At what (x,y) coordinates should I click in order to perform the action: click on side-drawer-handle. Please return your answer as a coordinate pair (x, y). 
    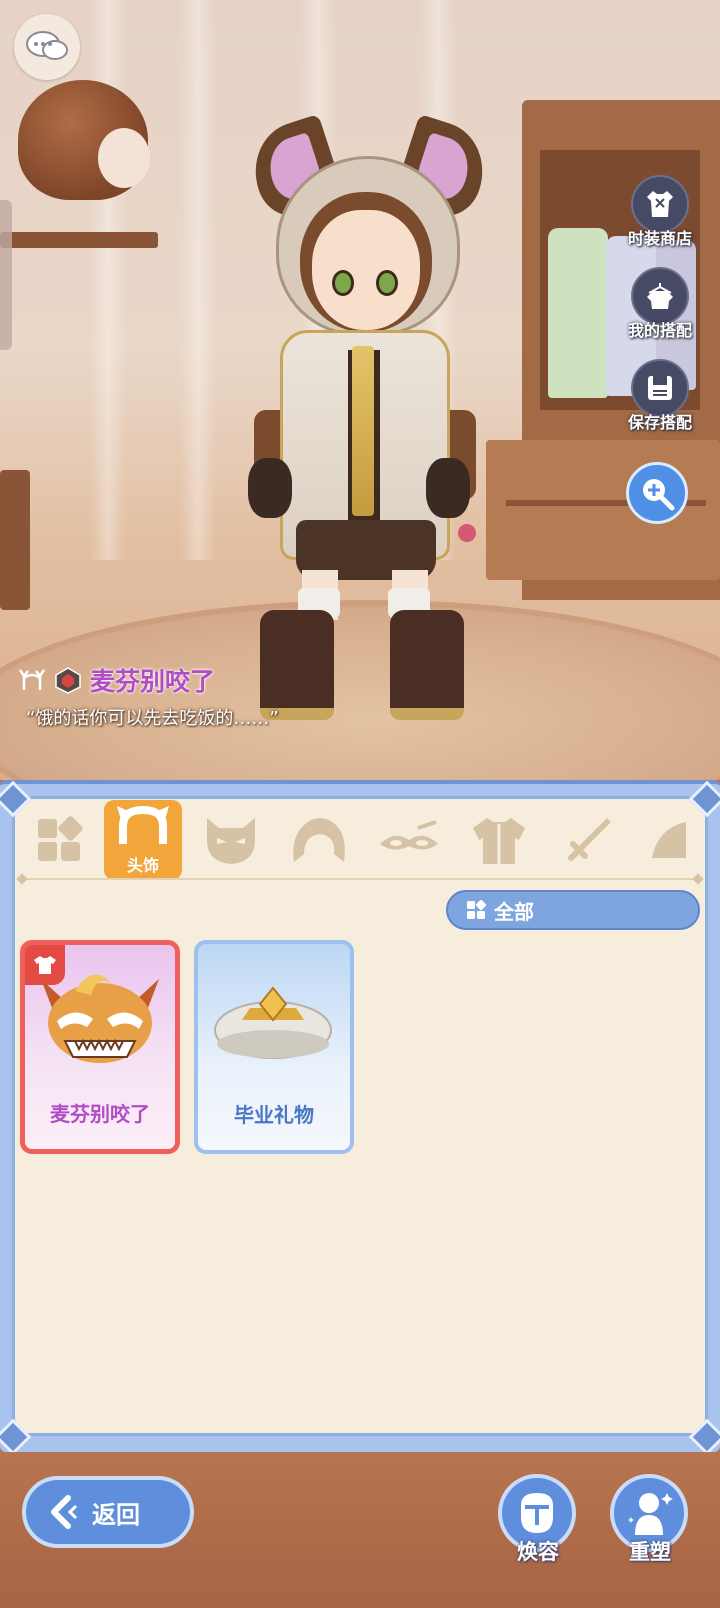
    Looking at the image, I should click on (6, 275).